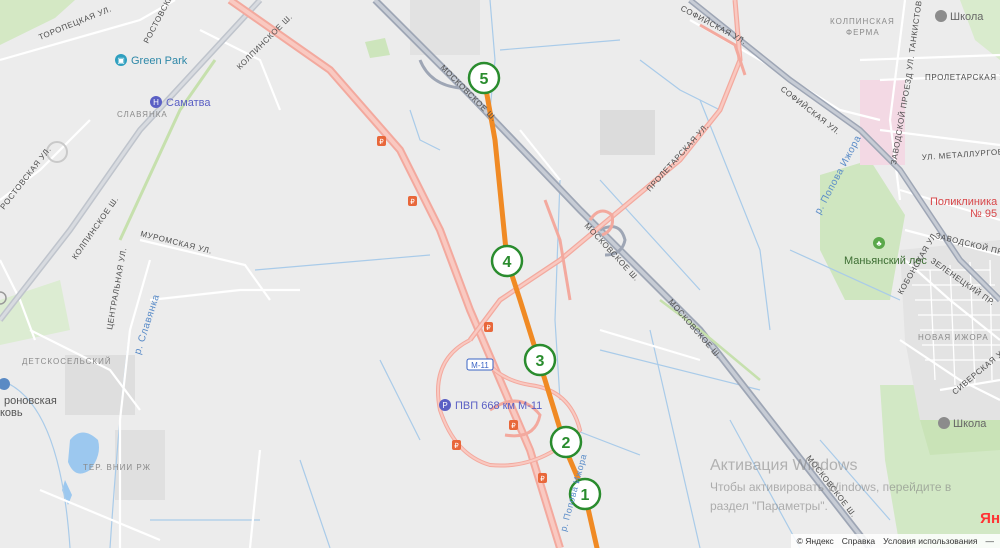  What do you see at coordinates (815, 541) in the screenshot?
I see `copyright-text: © Яндекс` at bounding box center [815, 541].